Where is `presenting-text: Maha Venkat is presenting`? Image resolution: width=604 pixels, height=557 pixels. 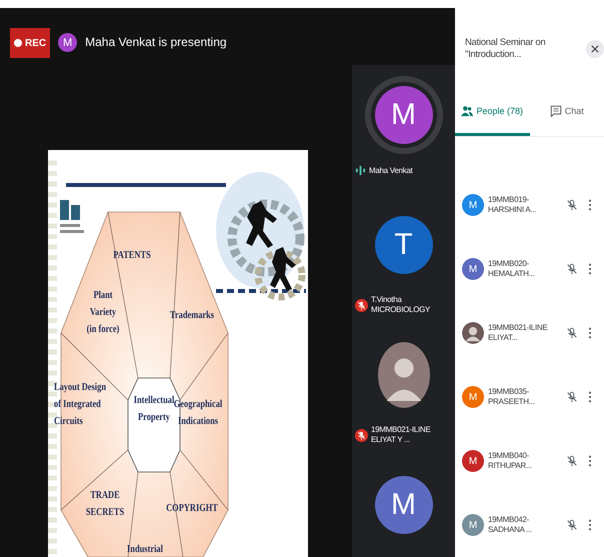 presenting-text: Maha Venkat is presenting is located at coordinates (156, 42).